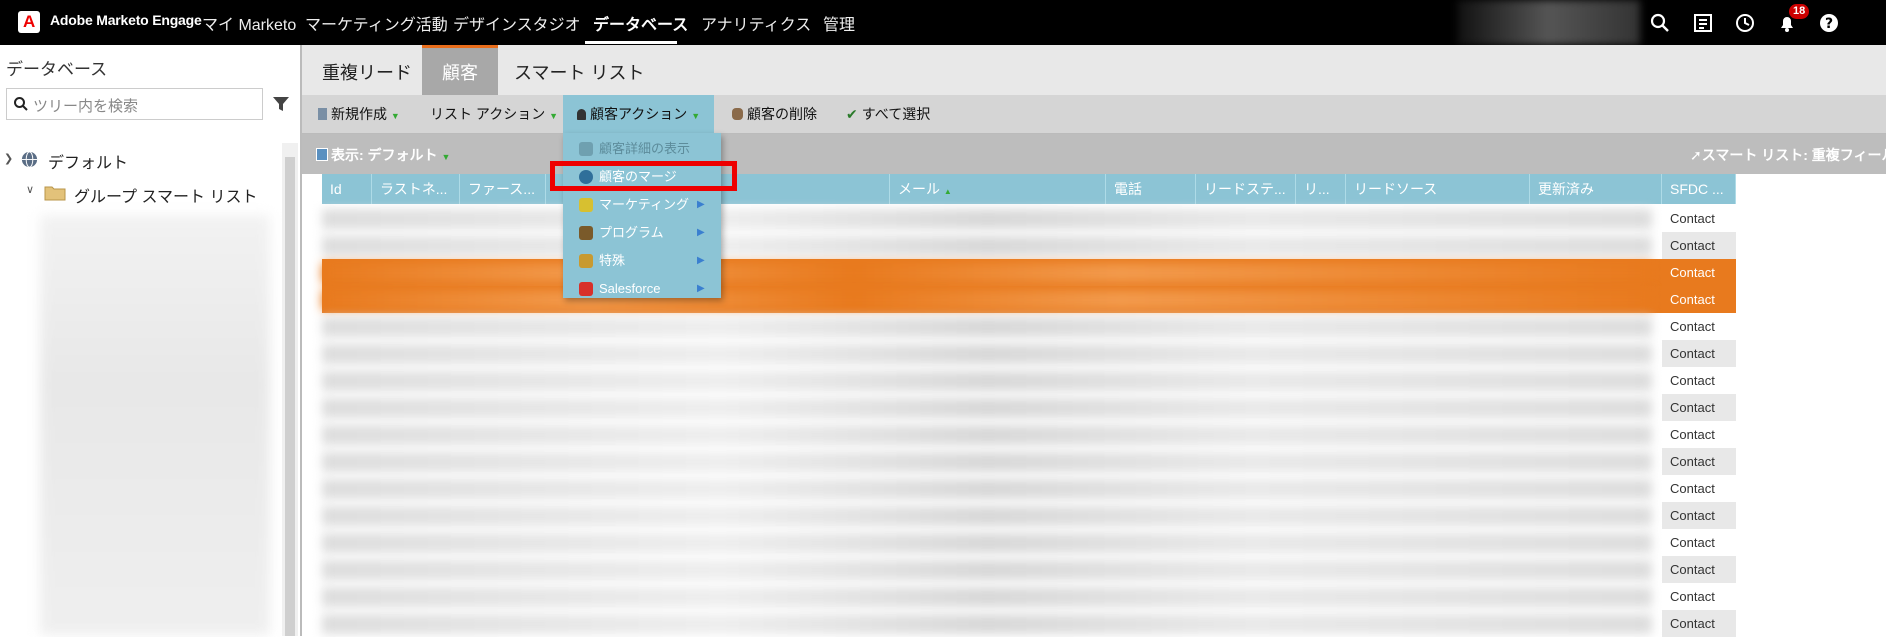 The width and height of the screenshot is (1886, 637). I want to click on tree-item-default: ❯, so click(8, 158).